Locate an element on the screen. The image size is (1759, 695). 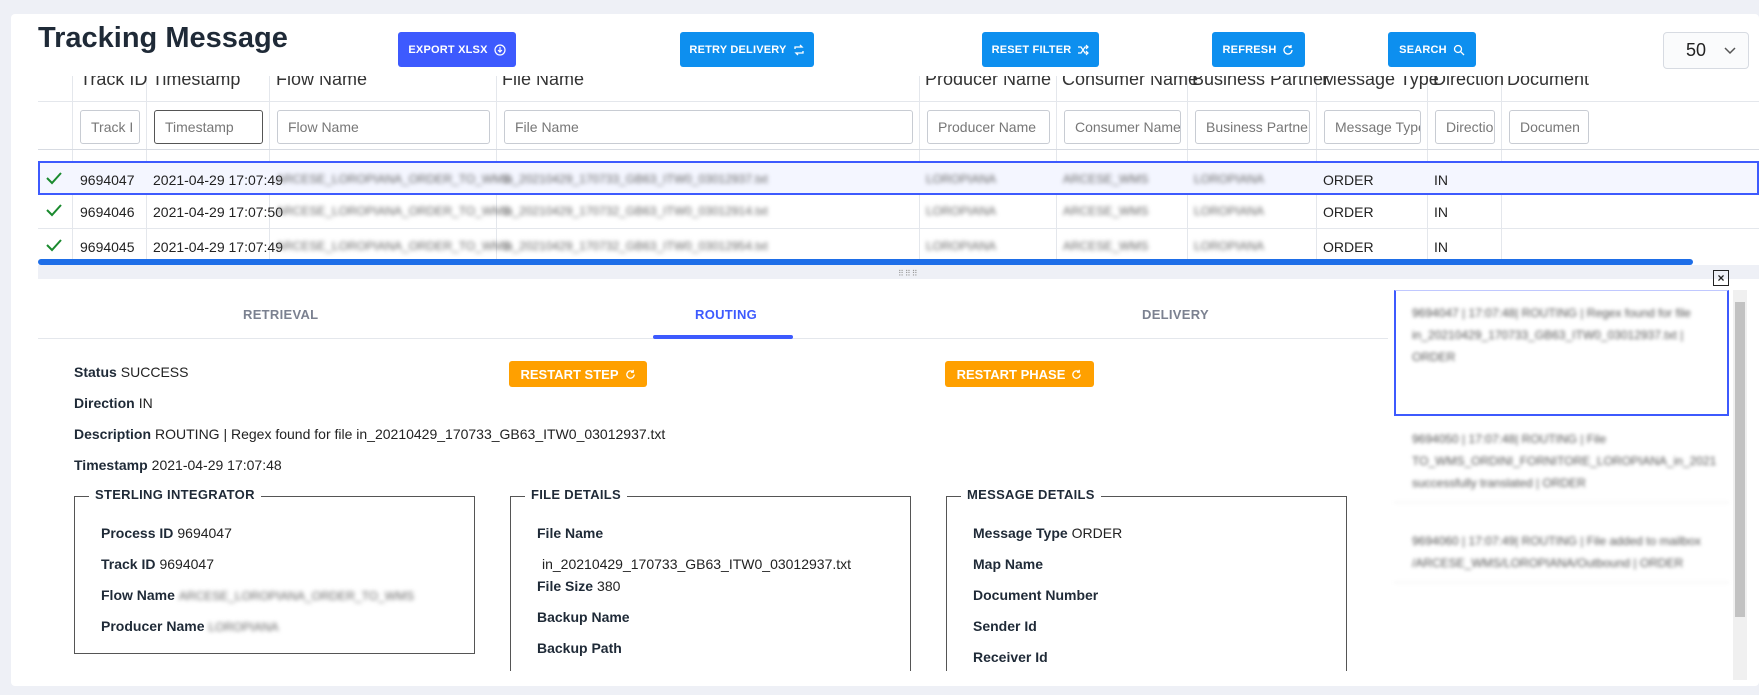
refresh-button: REFRESH is located at coordinates (1258, 49).